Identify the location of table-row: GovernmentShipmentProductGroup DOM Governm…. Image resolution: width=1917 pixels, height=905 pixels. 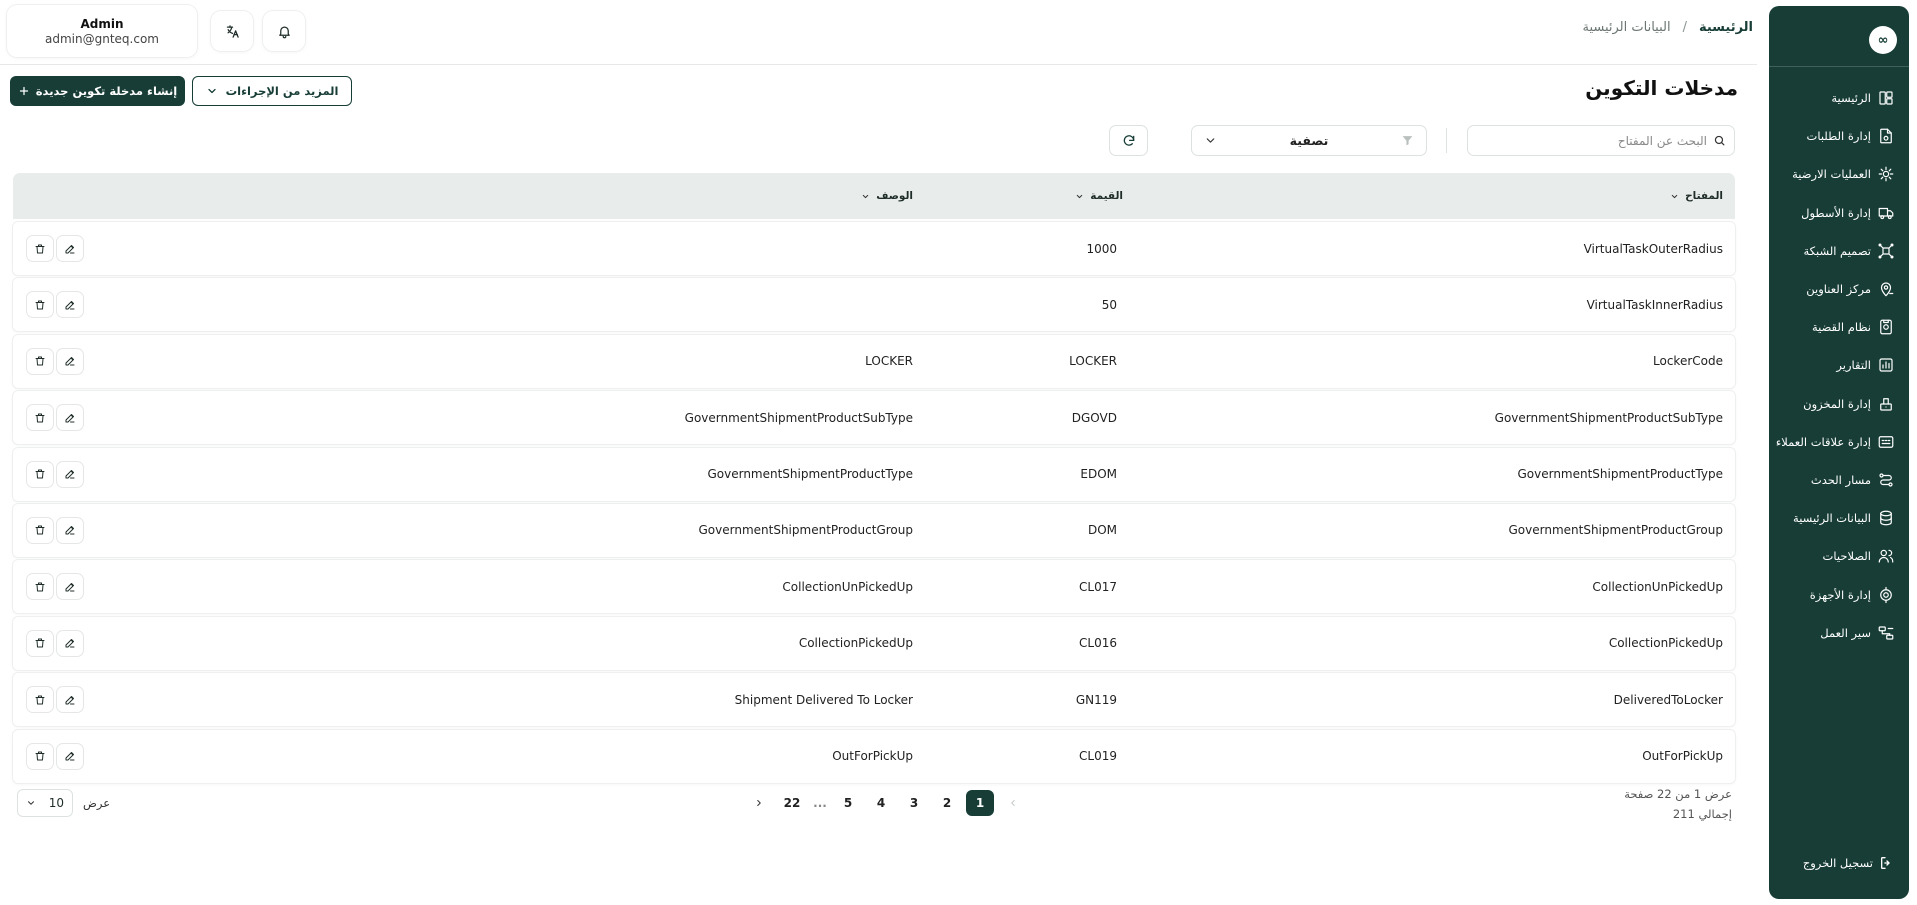
(874, 530).